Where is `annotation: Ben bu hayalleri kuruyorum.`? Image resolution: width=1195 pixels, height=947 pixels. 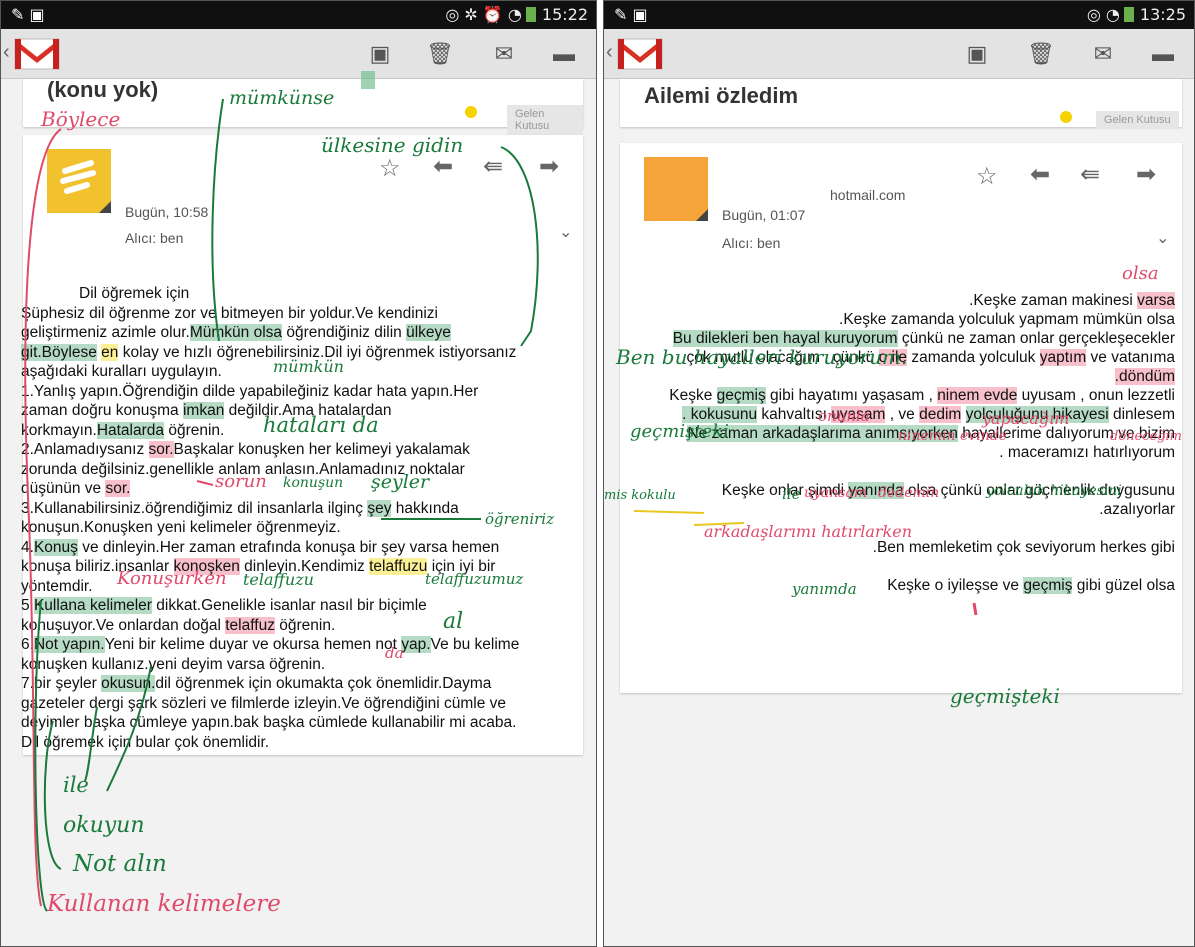 annotation: Ben bu hayalleri kuruyorum. is located at coordinates (762, 357).